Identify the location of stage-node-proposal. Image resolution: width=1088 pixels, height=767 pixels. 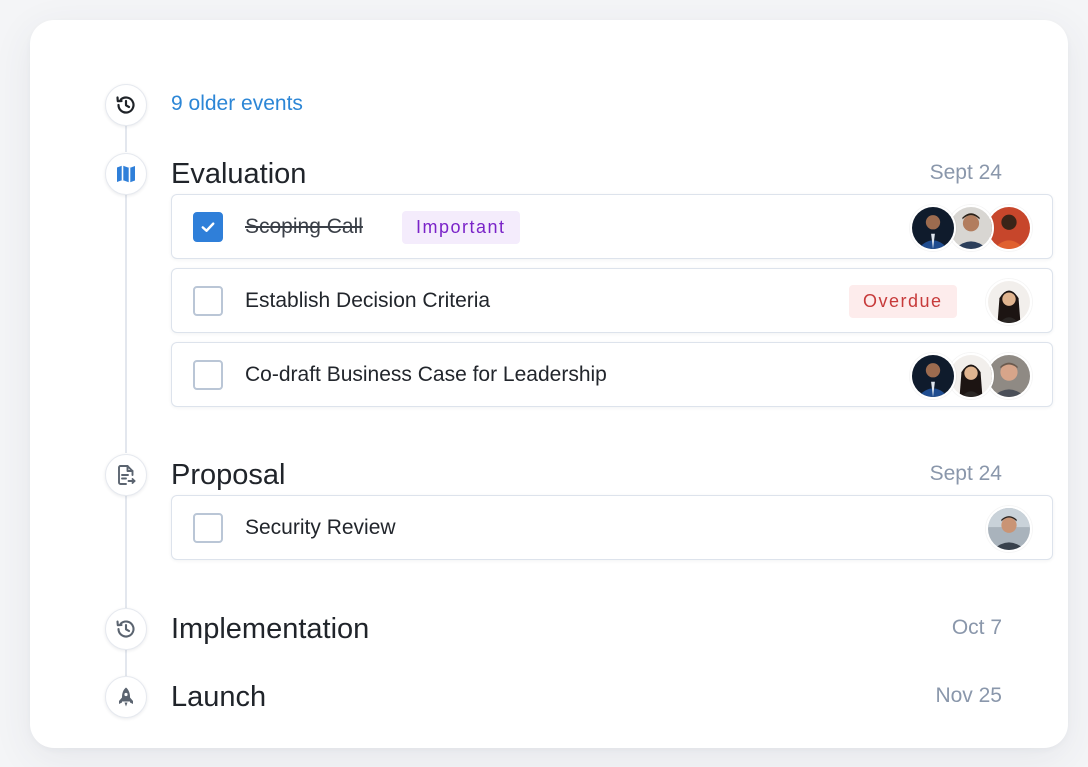
(126, 475).